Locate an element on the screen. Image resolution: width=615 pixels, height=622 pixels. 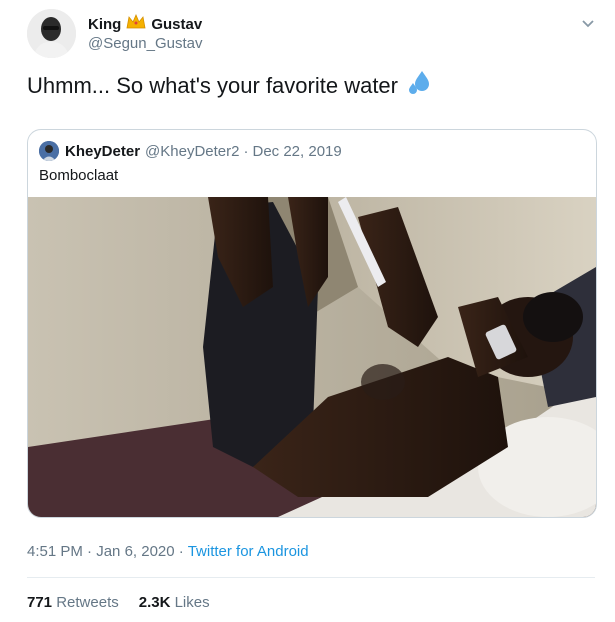
retweets-stat: 771 Retweets is located at coordinates (73, 602).